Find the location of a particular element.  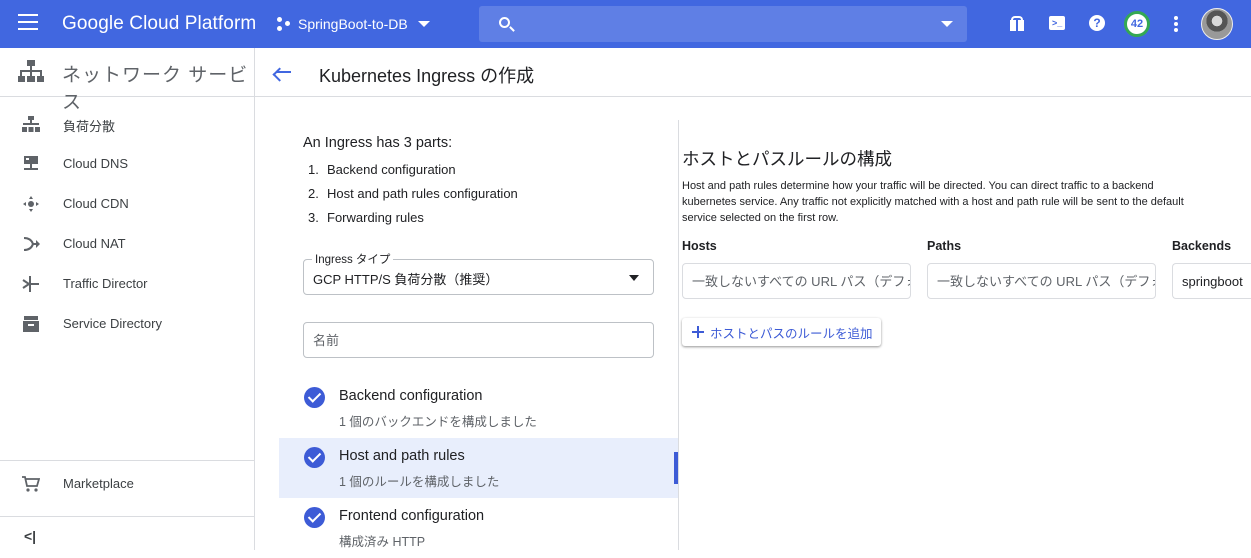

step-title: Frontend configuration is located at coordinates (412, 516).